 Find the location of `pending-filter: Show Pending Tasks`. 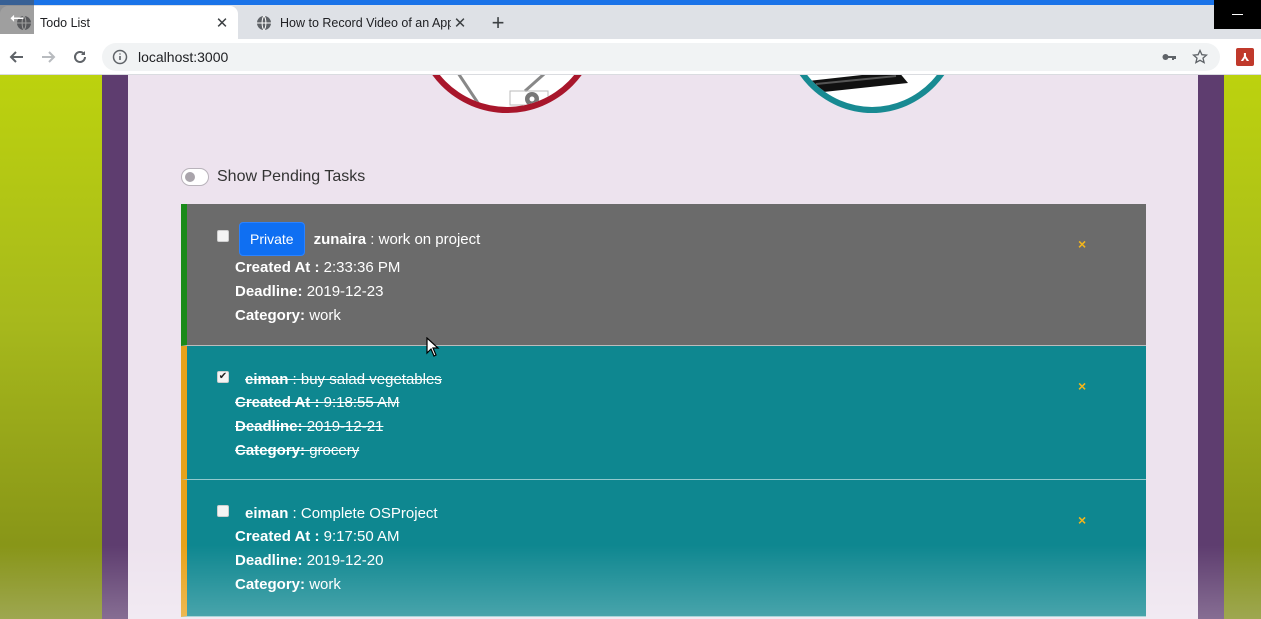

pending-filter: Show Pending Tasks is located at coordinates (273, 177).